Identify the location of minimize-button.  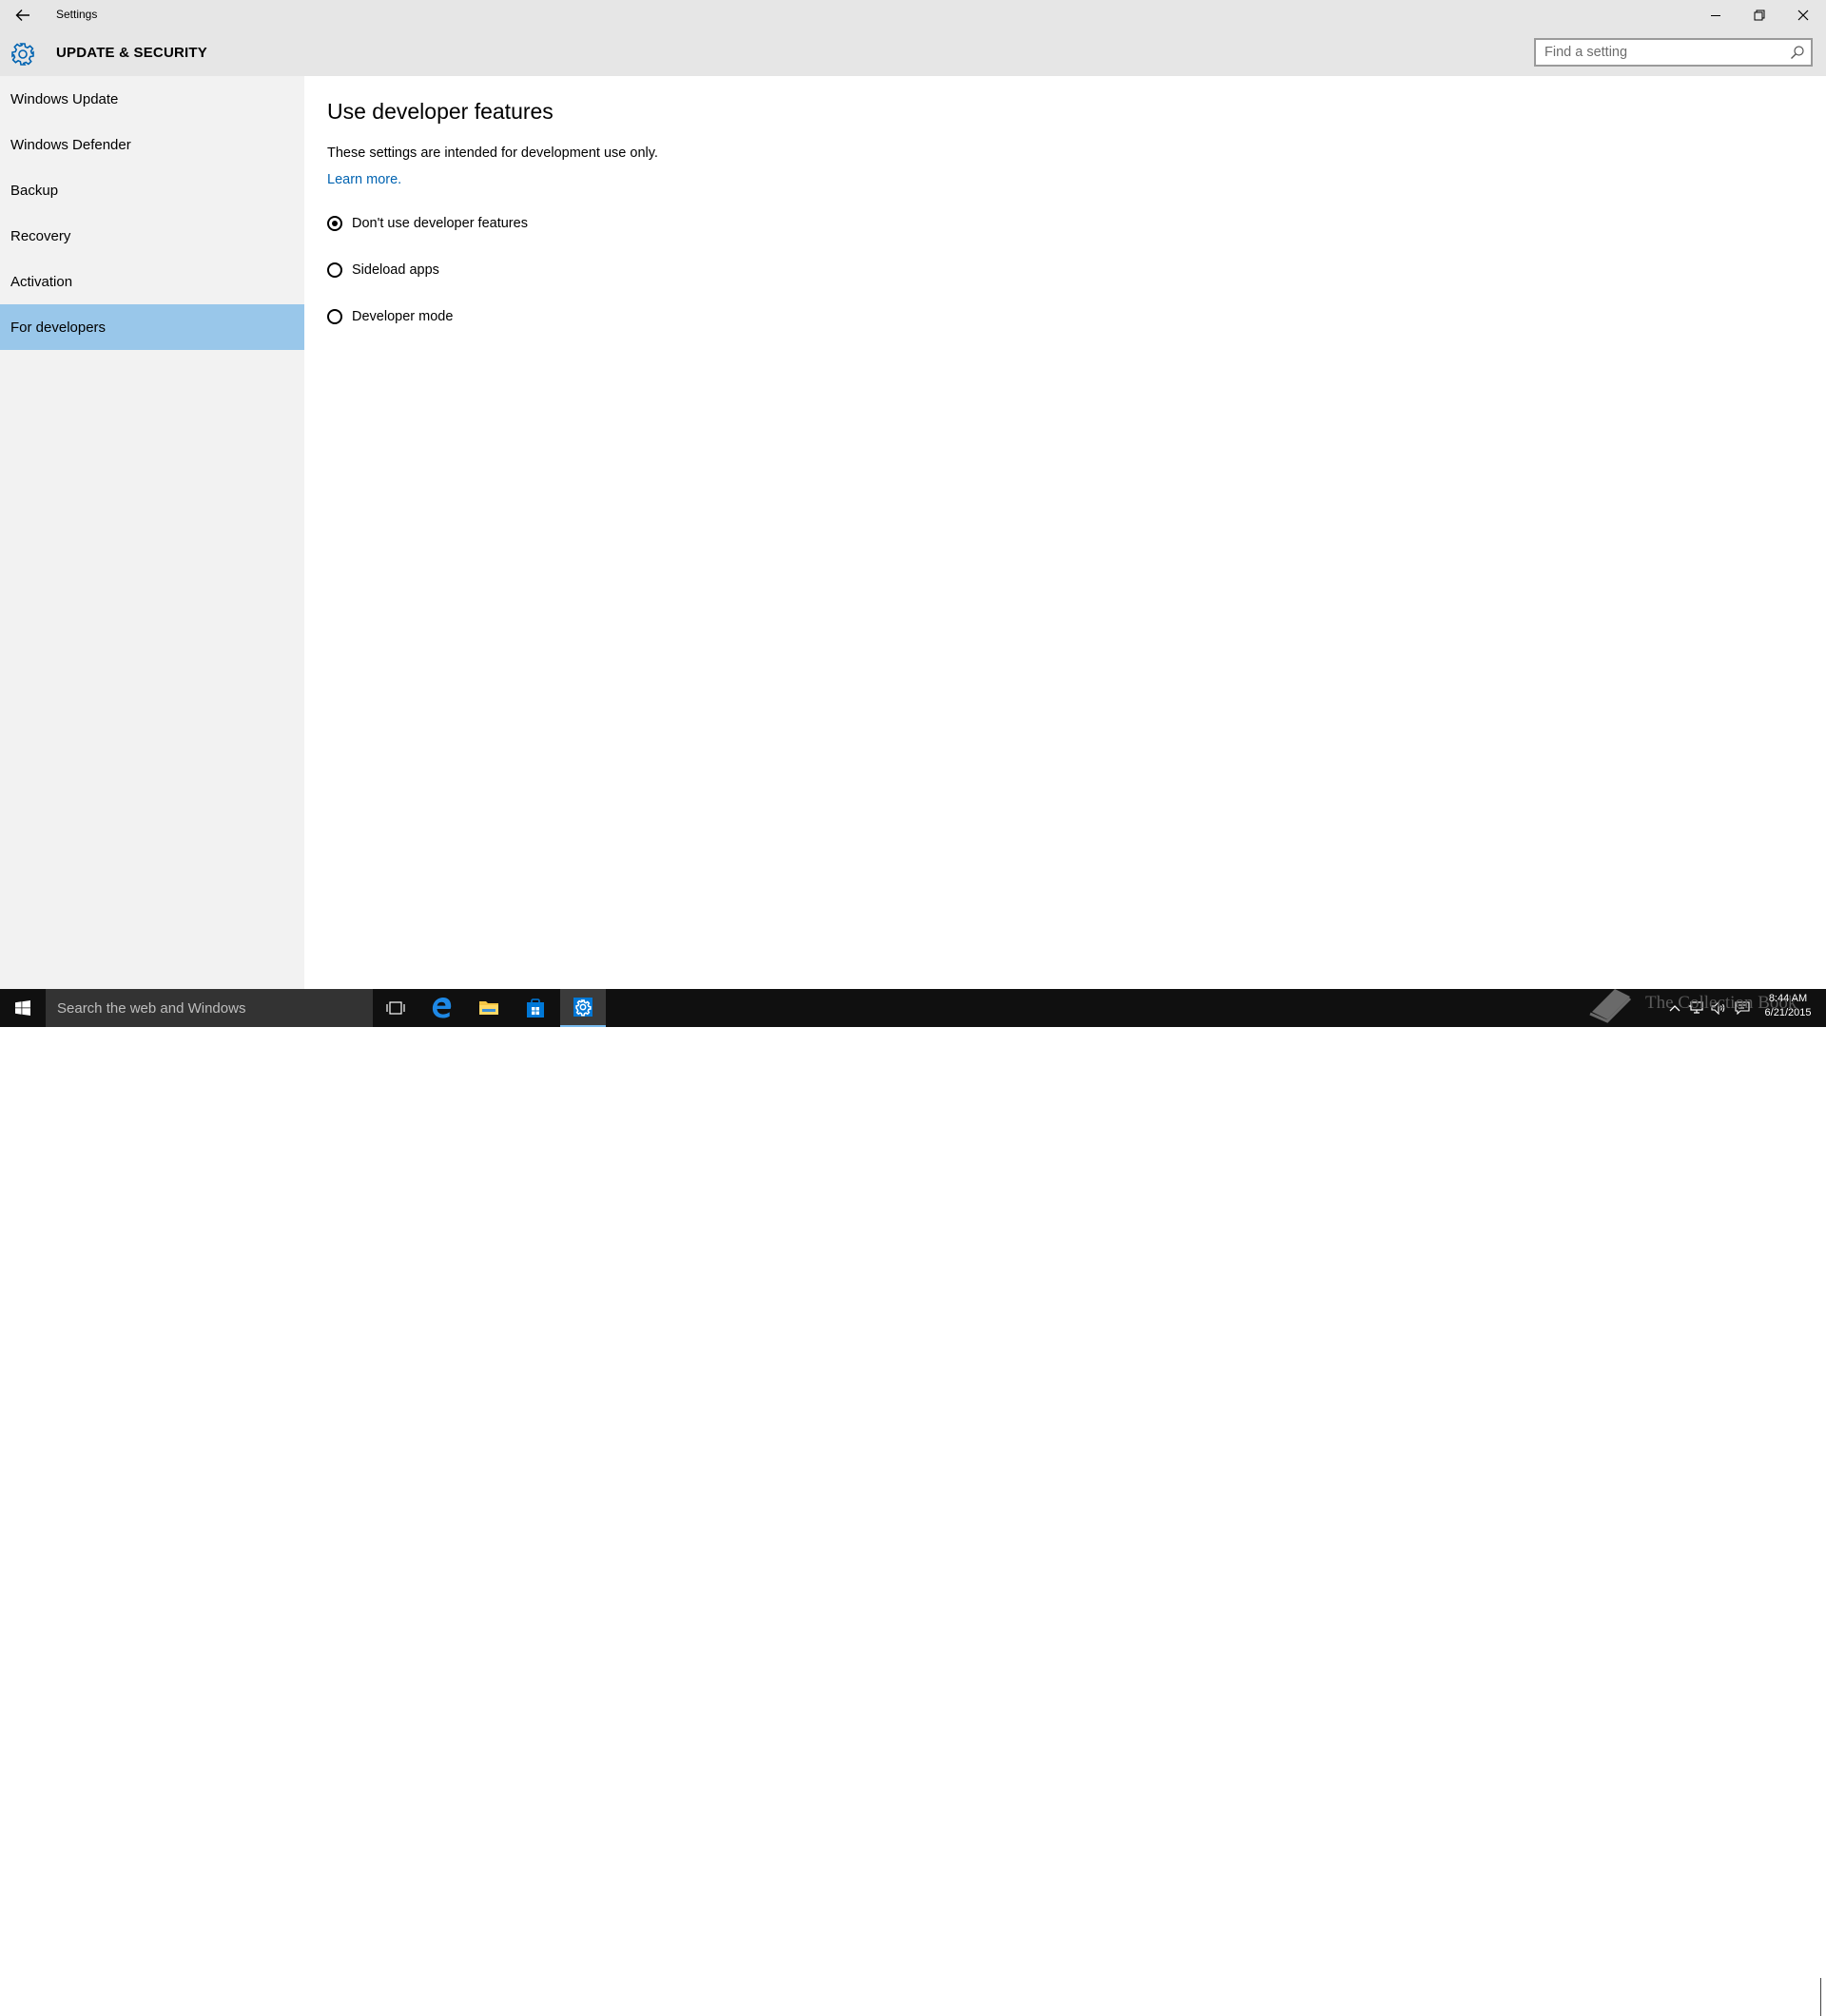
(1716, 15).